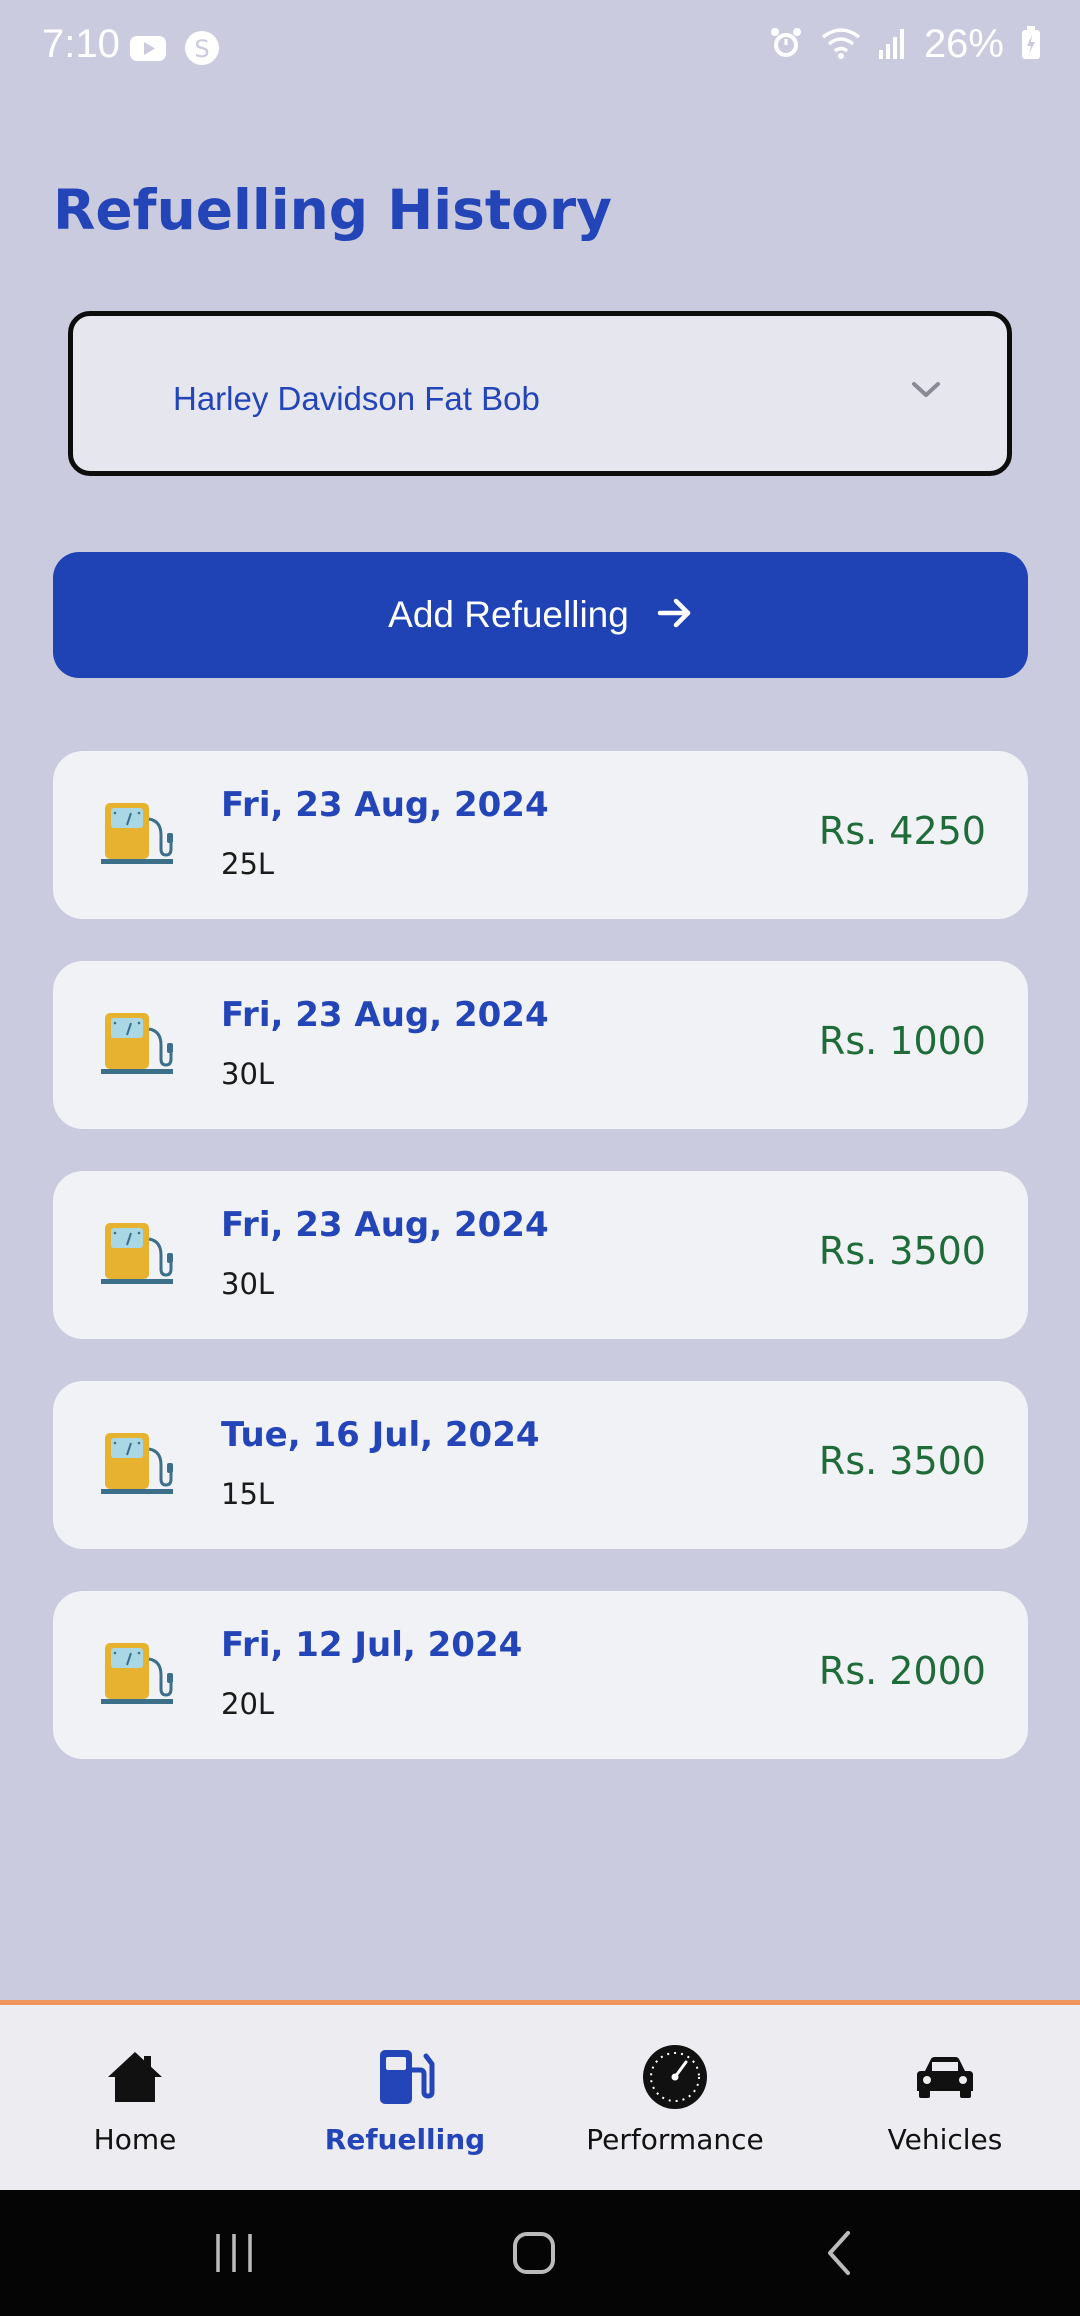 This screenshot has height=2316, width=1080. Describe the element at coordinates (675, 2077) in the screenshot. I see `speedometer-icon` at that location.